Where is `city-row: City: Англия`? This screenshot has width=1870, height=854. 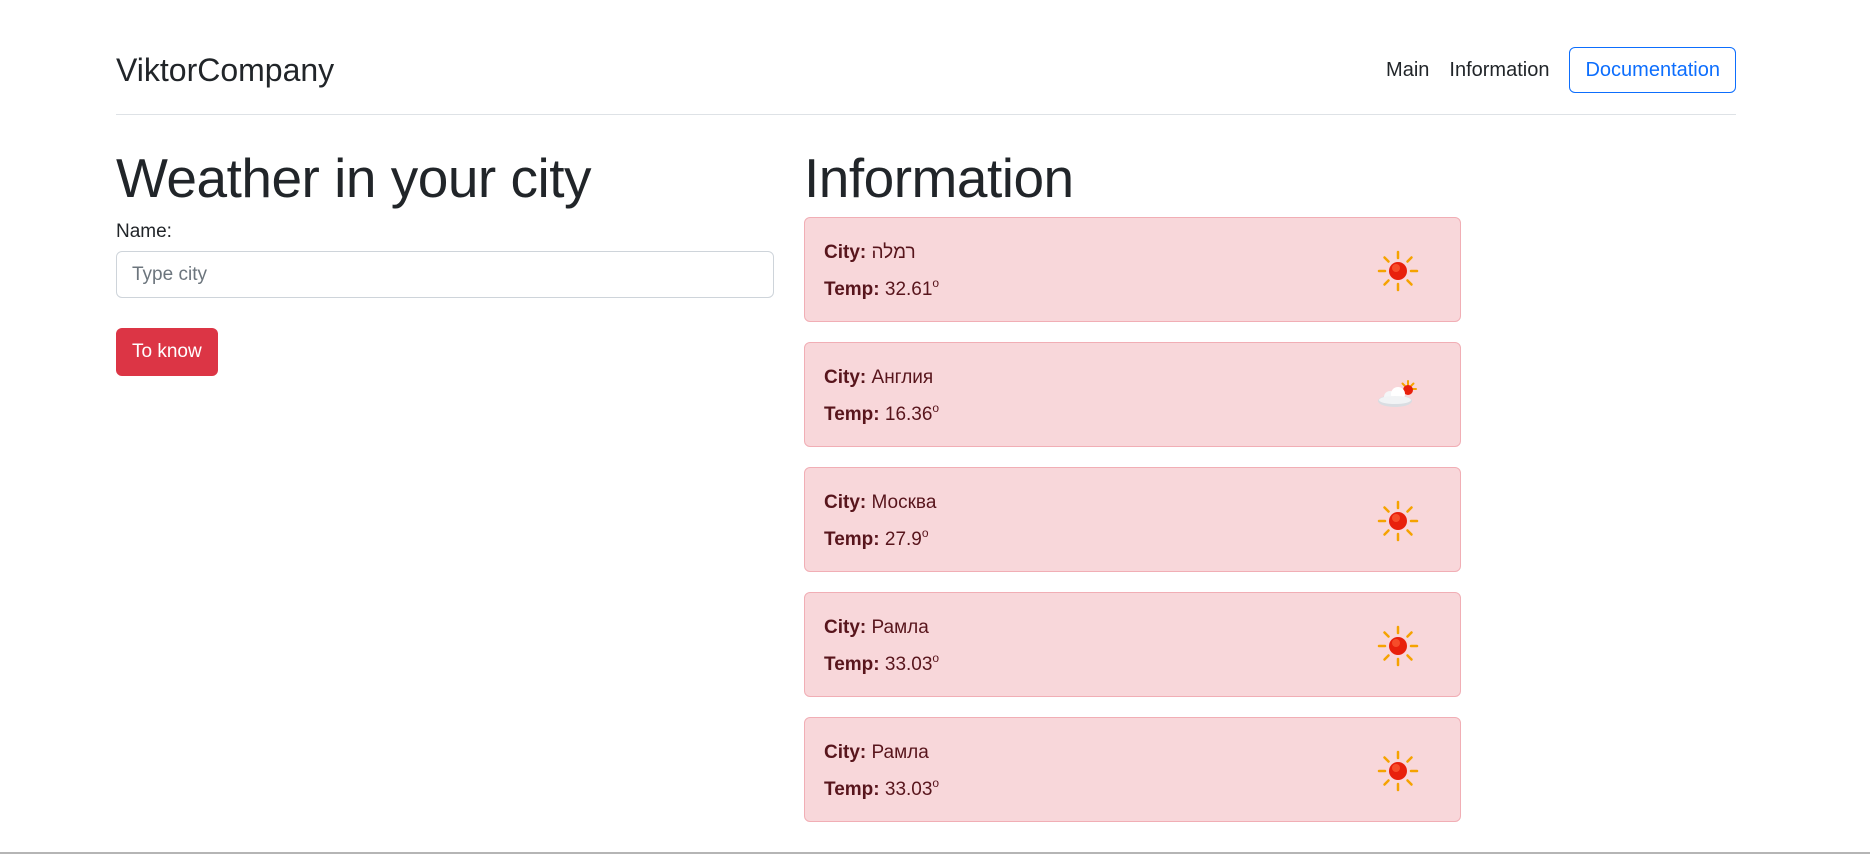
city-row: City: Англия is located at coordinates (878, 378).